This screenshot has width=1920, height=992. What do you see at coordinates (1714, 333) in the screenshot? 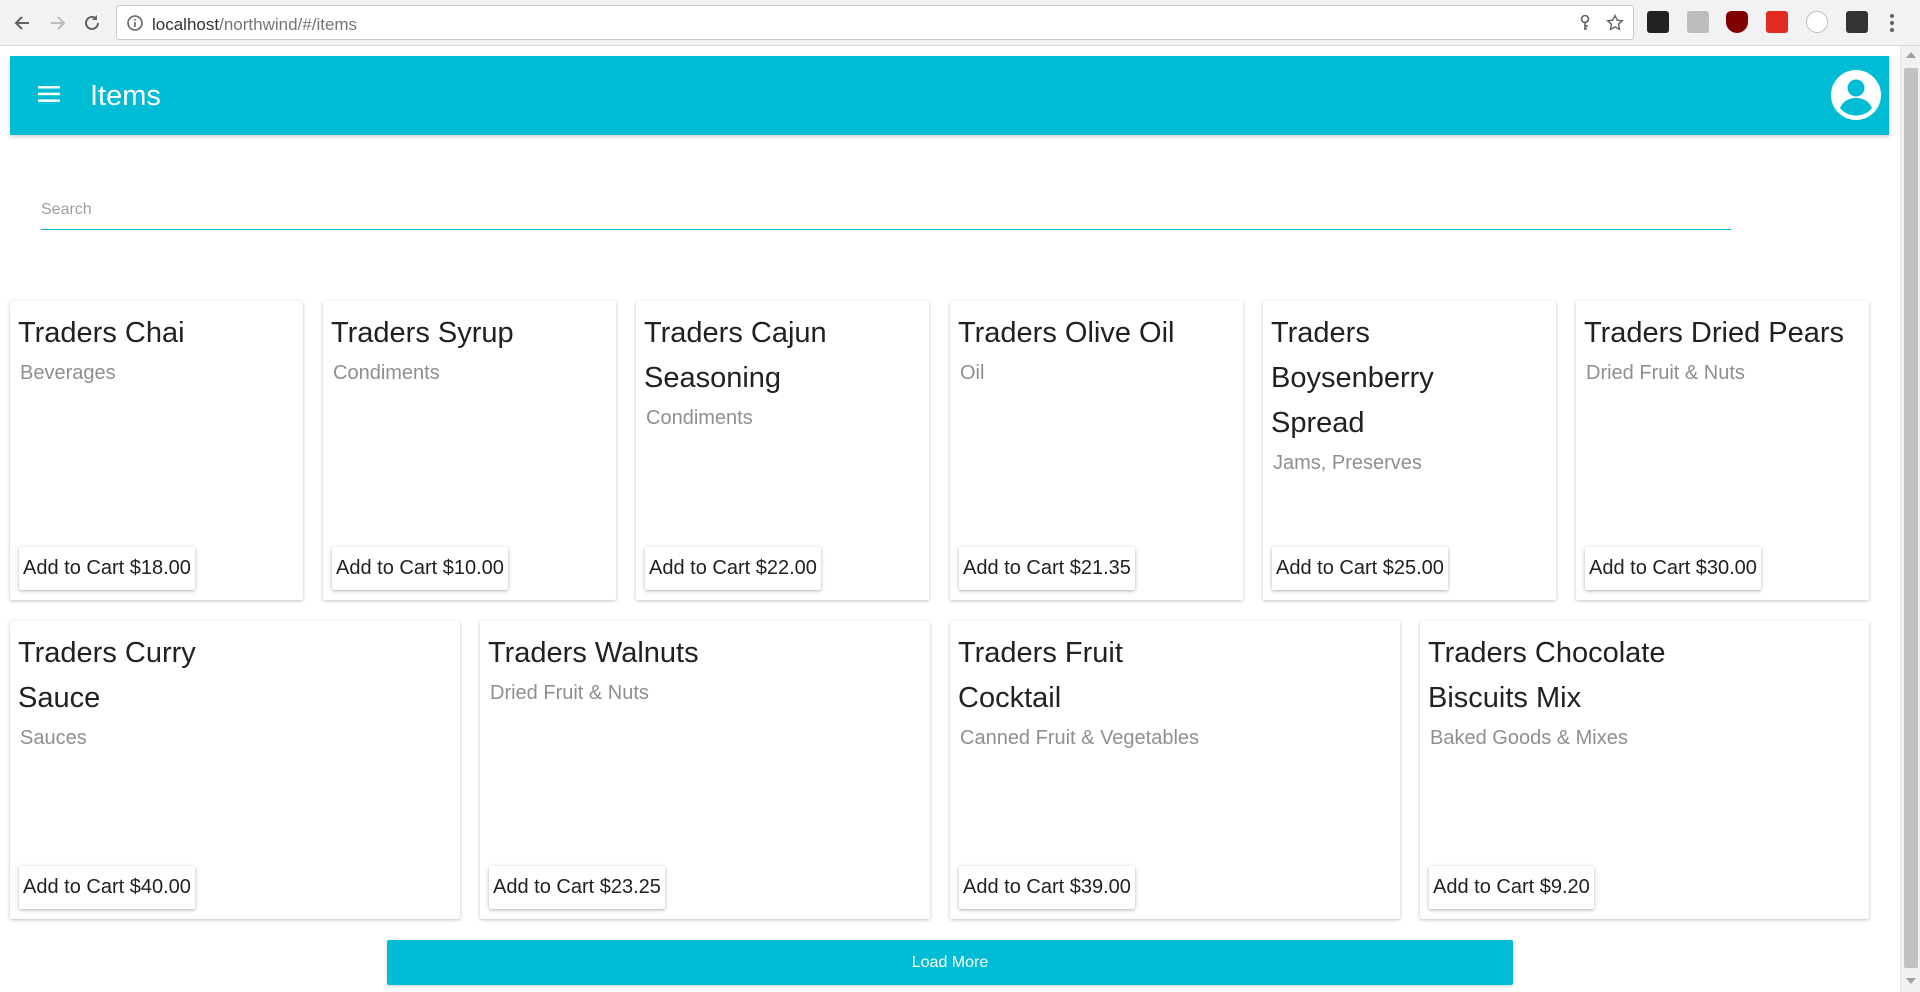
I see `item-title-line: Traders Dried Pears` at bounding box center [1714, 333].